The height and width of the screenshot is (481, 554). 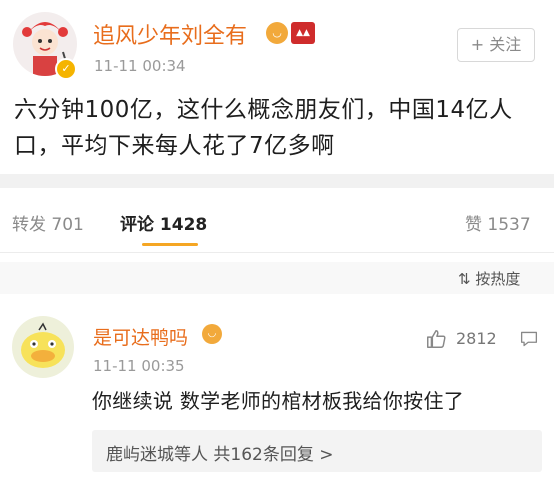 What do you see at coordinates (277, 181) in the screenshot?
I see `section-divider` at bounding box center [277, 181].